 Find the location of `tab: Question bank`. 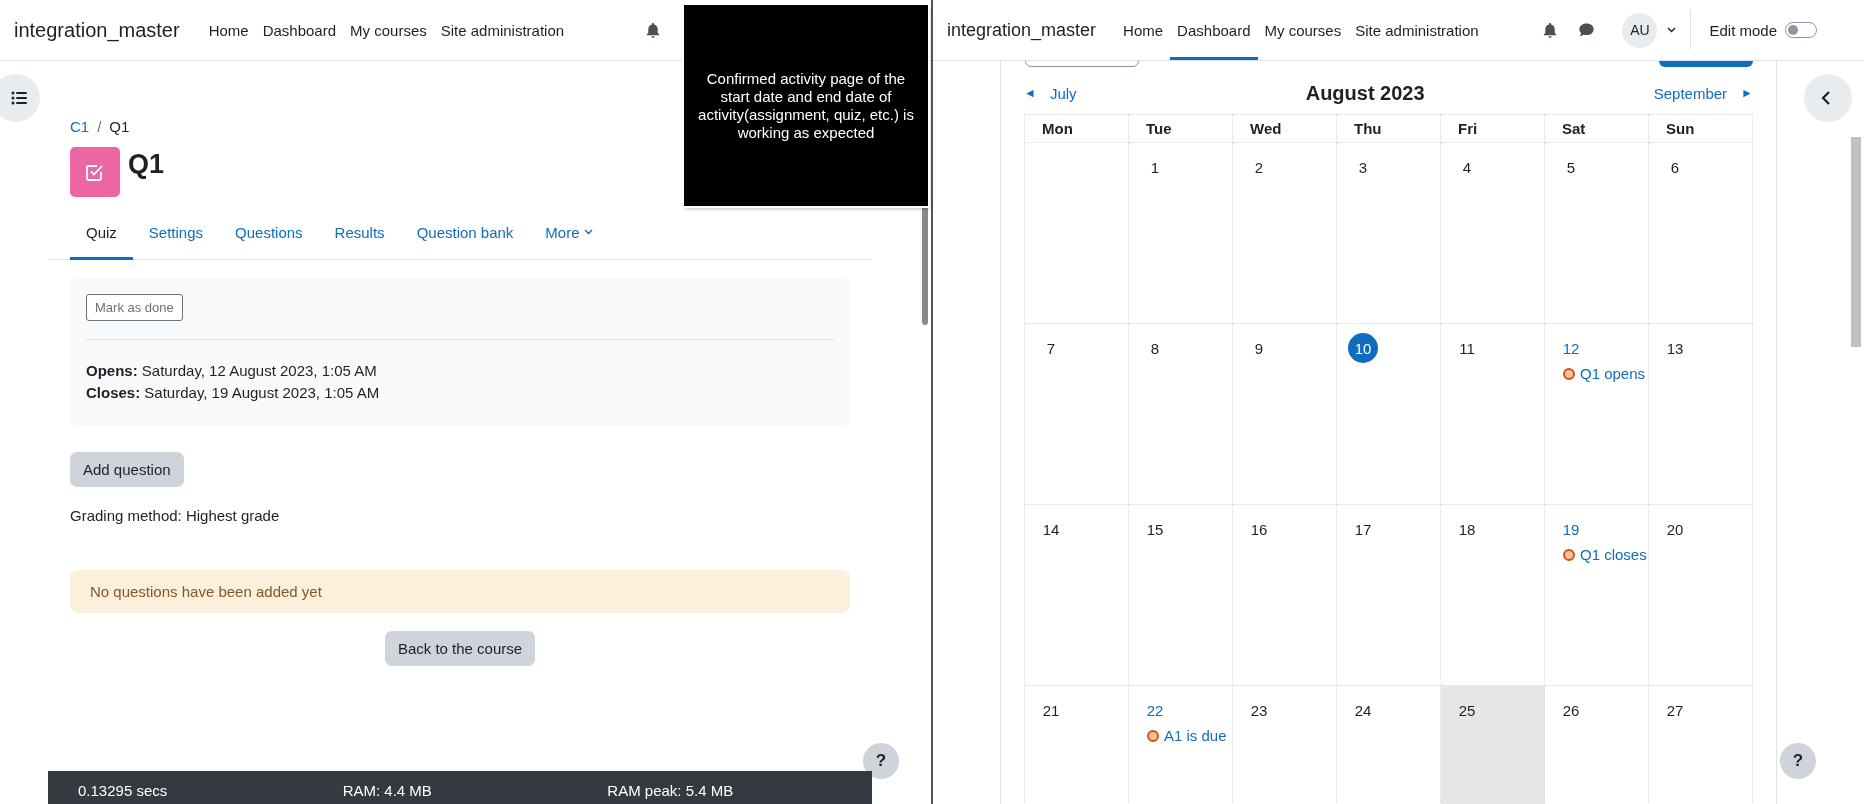

tab: Question bank is located at coordinates (465, 233).